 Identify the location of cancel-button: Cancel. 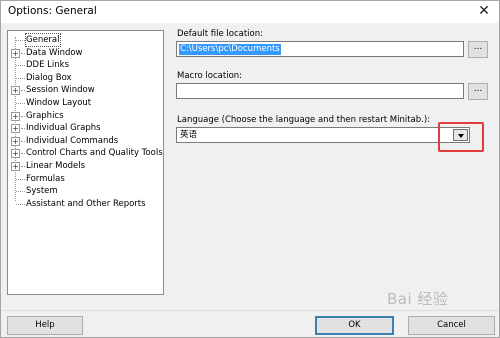
(451, 325).